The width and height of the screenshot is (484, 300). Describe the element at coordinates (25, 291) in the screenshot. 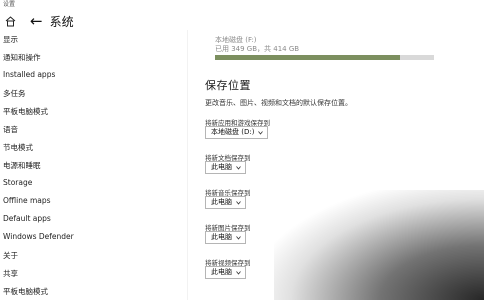

I see `sidebar-item-tablet-mode-2: 平板电脑模式` at that location.